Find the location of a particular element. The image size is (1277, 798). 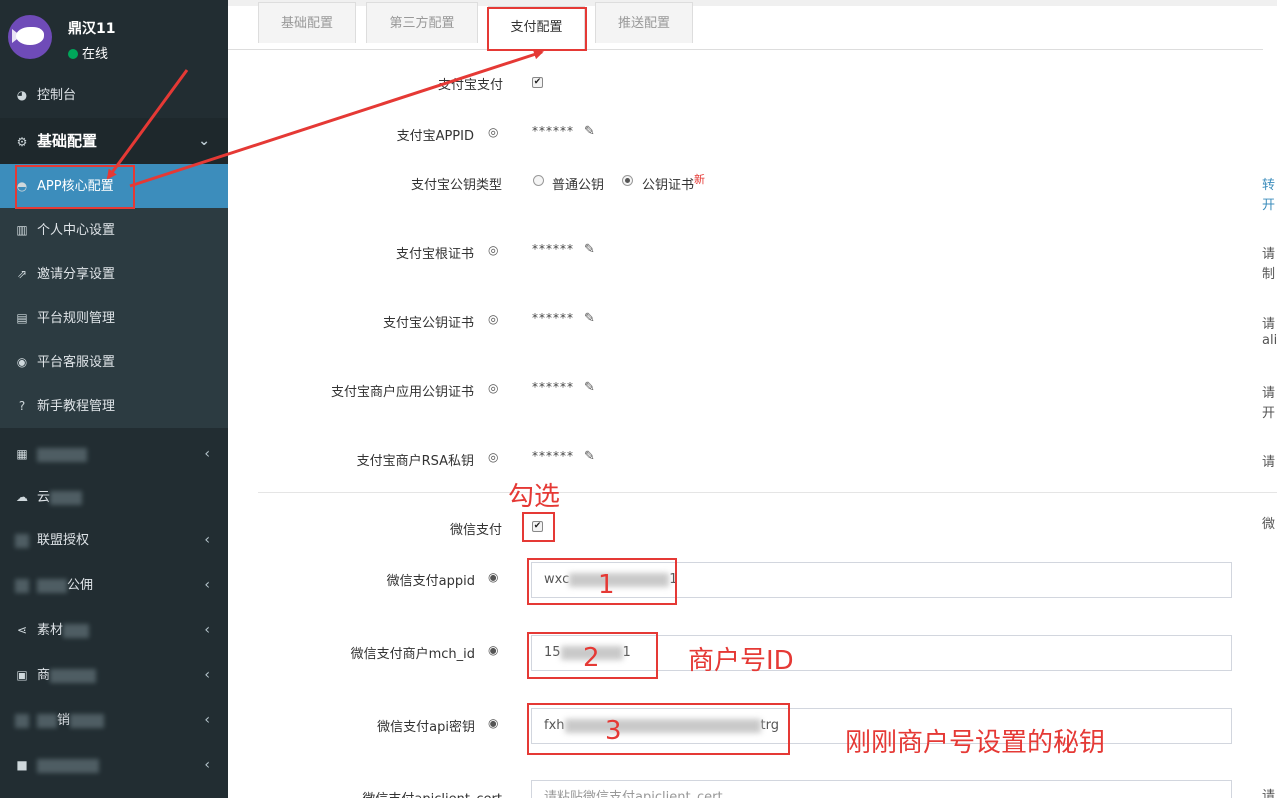

hint-text: 微 is located at coordinates (1269, 524).